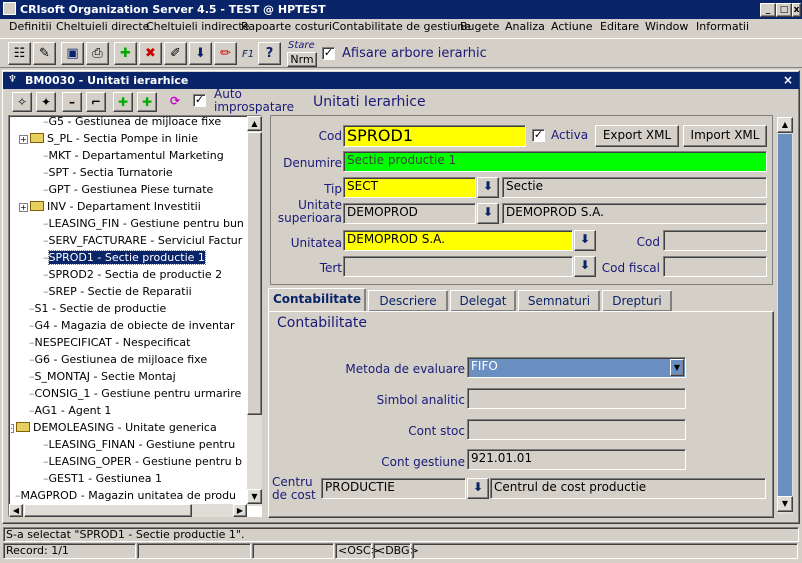 The image size is (802, 563). Describe the element at coordinates (109, 343) in the screenshot. I see `tree-node: –NESPECIFICAT - Nespecificat` at that location.